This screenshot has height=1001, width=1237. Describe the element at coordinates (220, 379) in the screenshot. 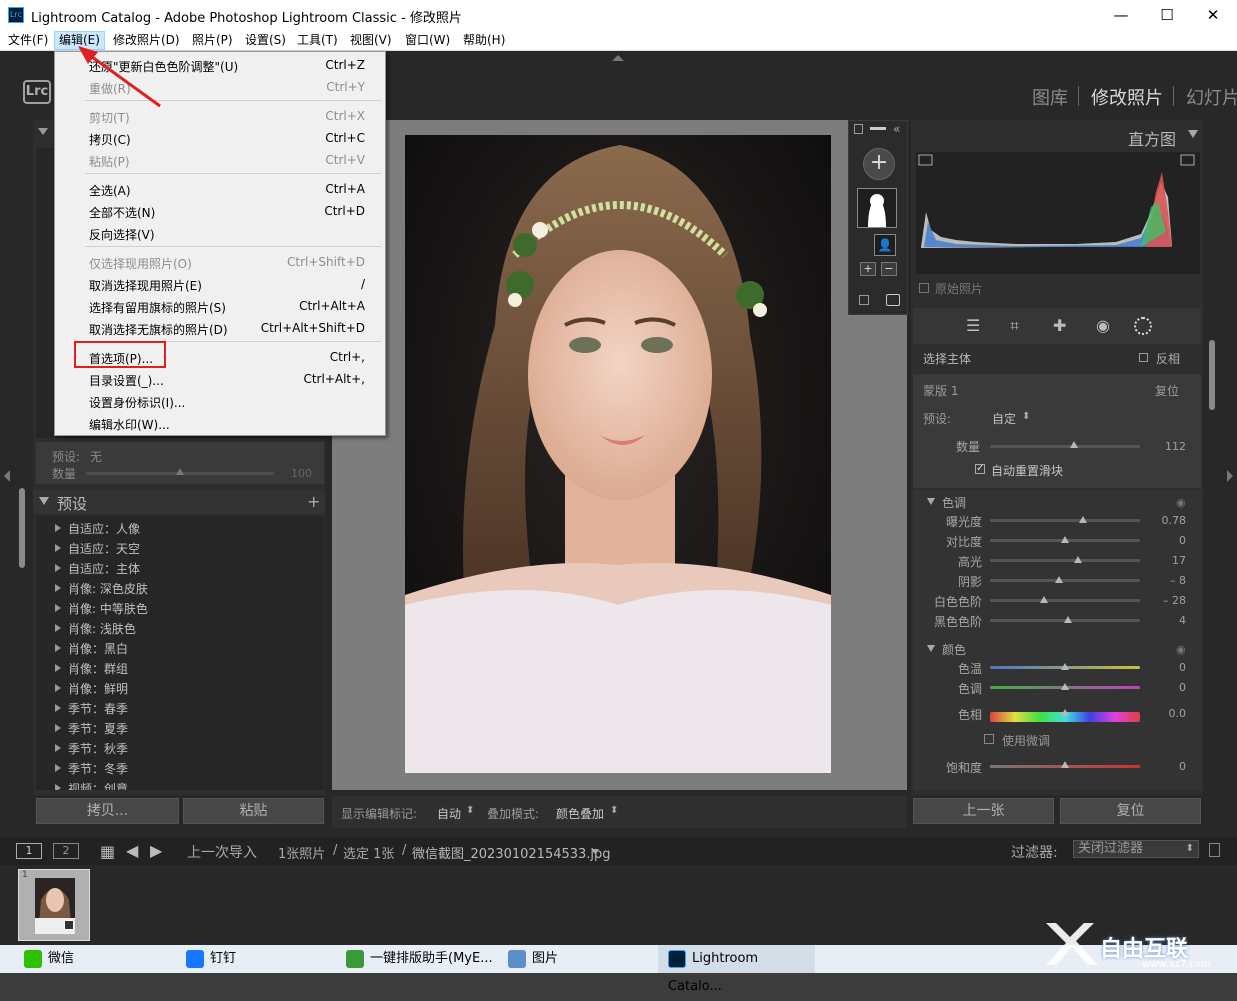

I see `menu-item: 目录设置(_)... Ctrl+Alt+,` at that location.